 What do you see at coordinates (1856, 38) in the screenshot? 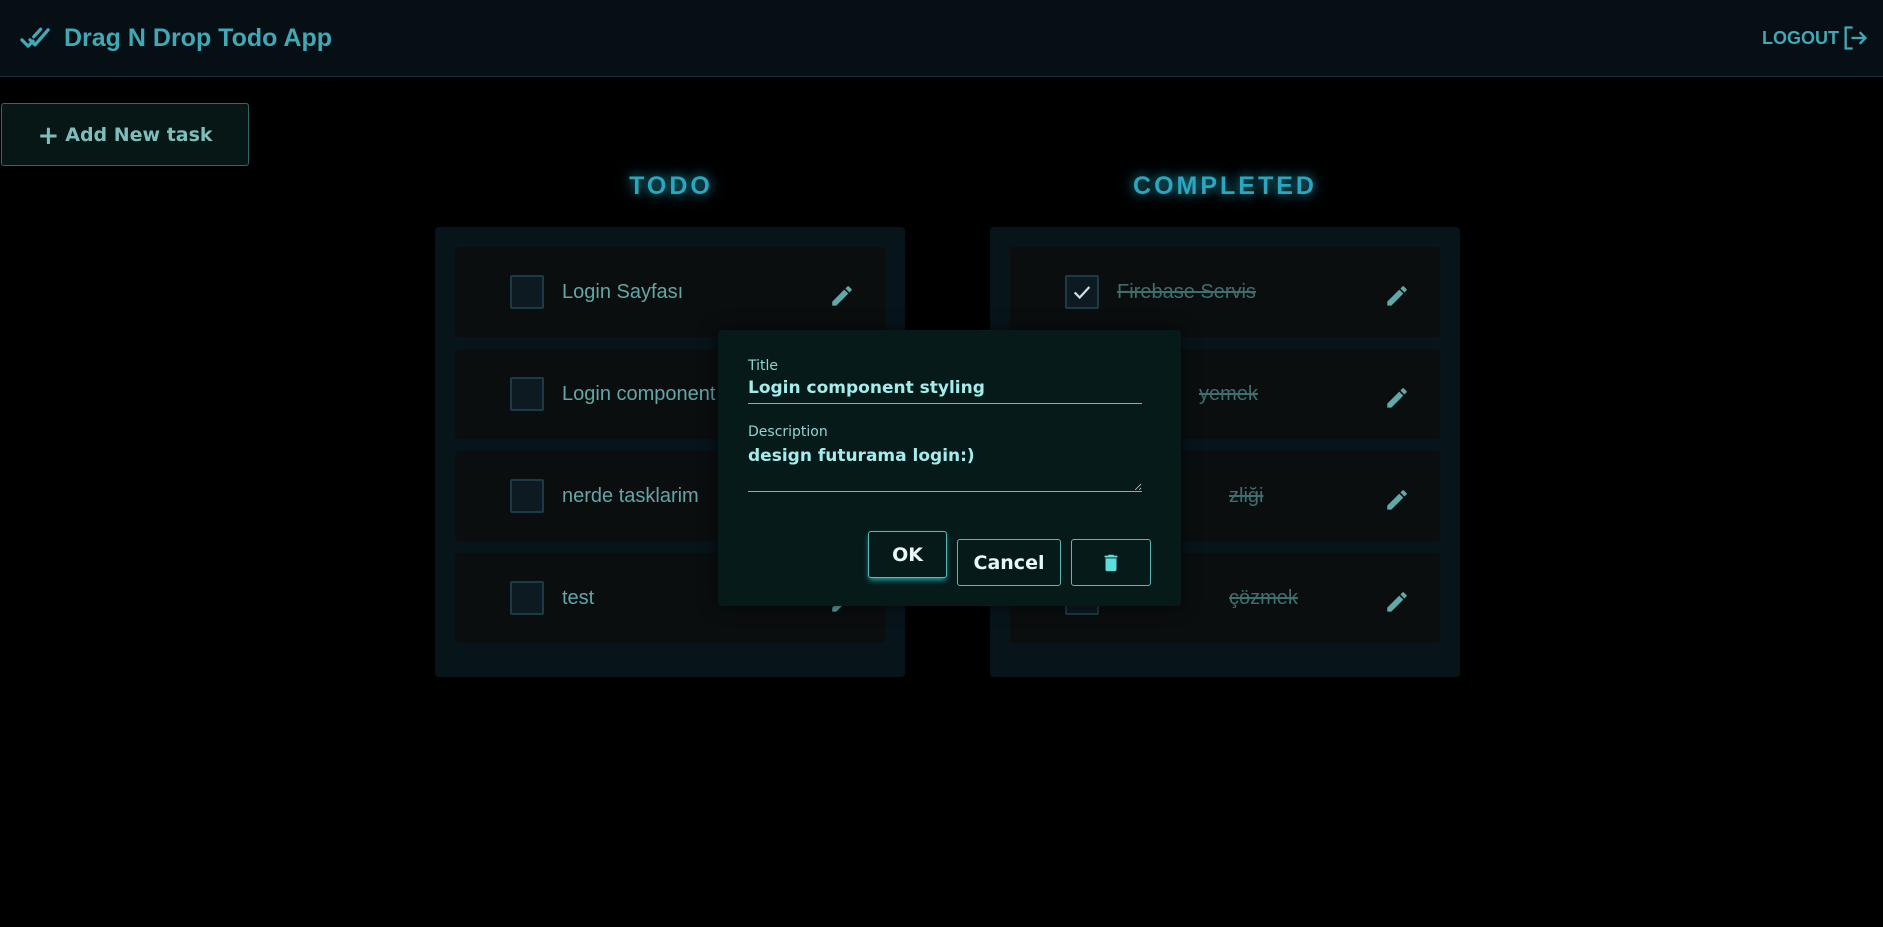
I see `logout-icon` at bounding box center [1856, 38].